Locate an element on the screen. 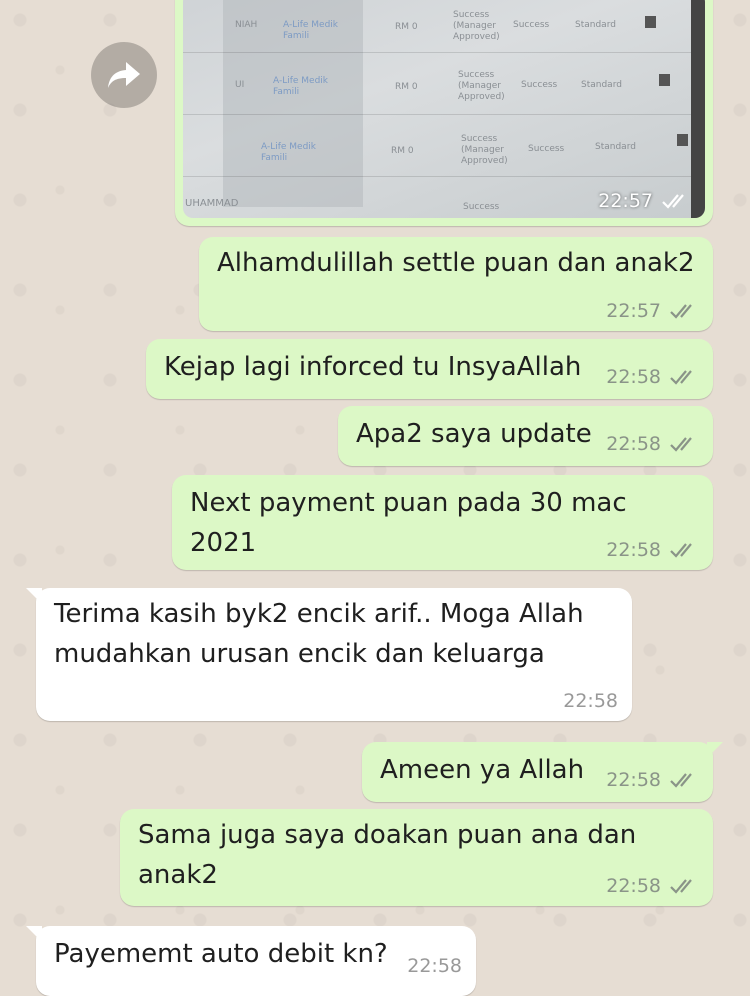 Image resolution: width=750 pixels, height=996 pixels. outgoing-message: Ameen ya Allah 22:58 is located at coordinates (542, 772).